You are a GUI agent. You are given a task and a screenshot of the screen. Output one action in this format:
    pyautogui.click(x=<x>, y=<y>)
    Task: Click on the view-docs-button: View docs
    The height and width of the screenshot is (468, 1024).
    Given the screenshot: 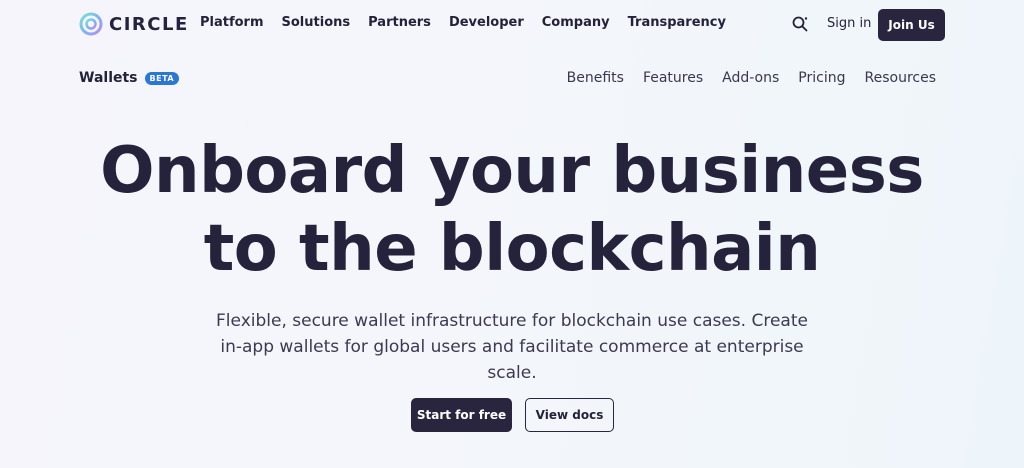 What is the action you would take?
    pyautogui.click(x=569, y=415)
    